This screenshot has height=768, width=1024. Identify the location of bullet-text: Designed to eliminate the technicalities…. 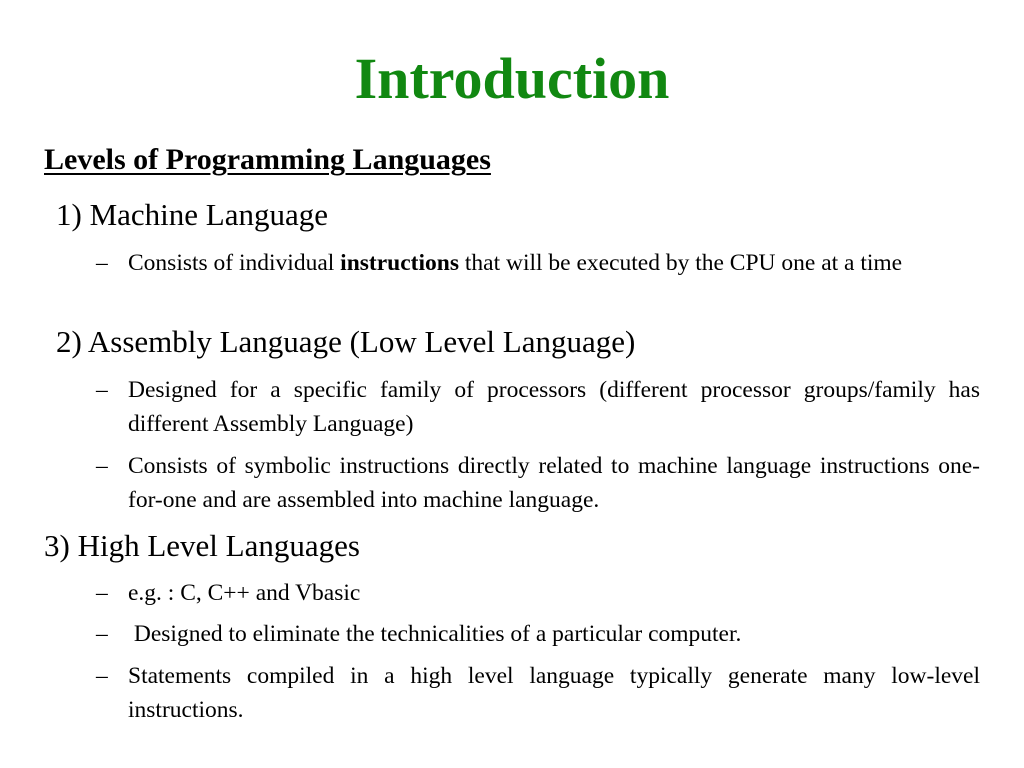
(435, 634).